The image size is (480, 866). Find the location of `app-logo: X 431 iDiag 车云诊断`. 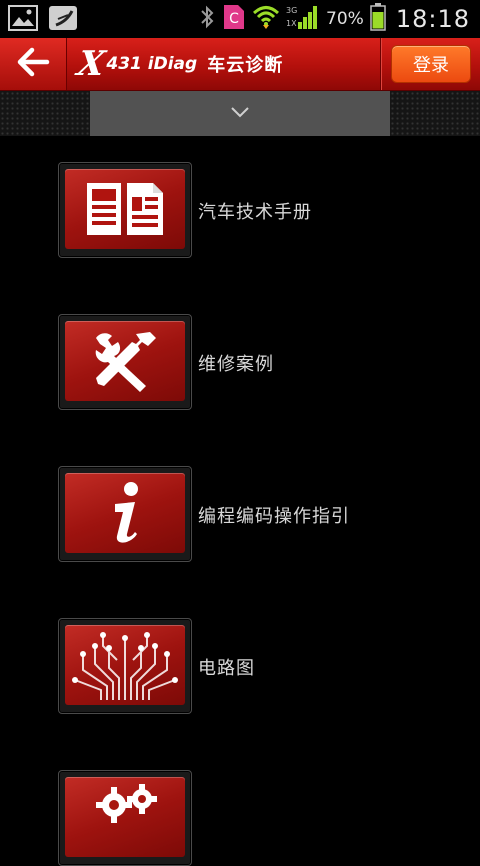

app-logo: X 431 iDiag 车云诊断 is located at coordinates (179, 64).